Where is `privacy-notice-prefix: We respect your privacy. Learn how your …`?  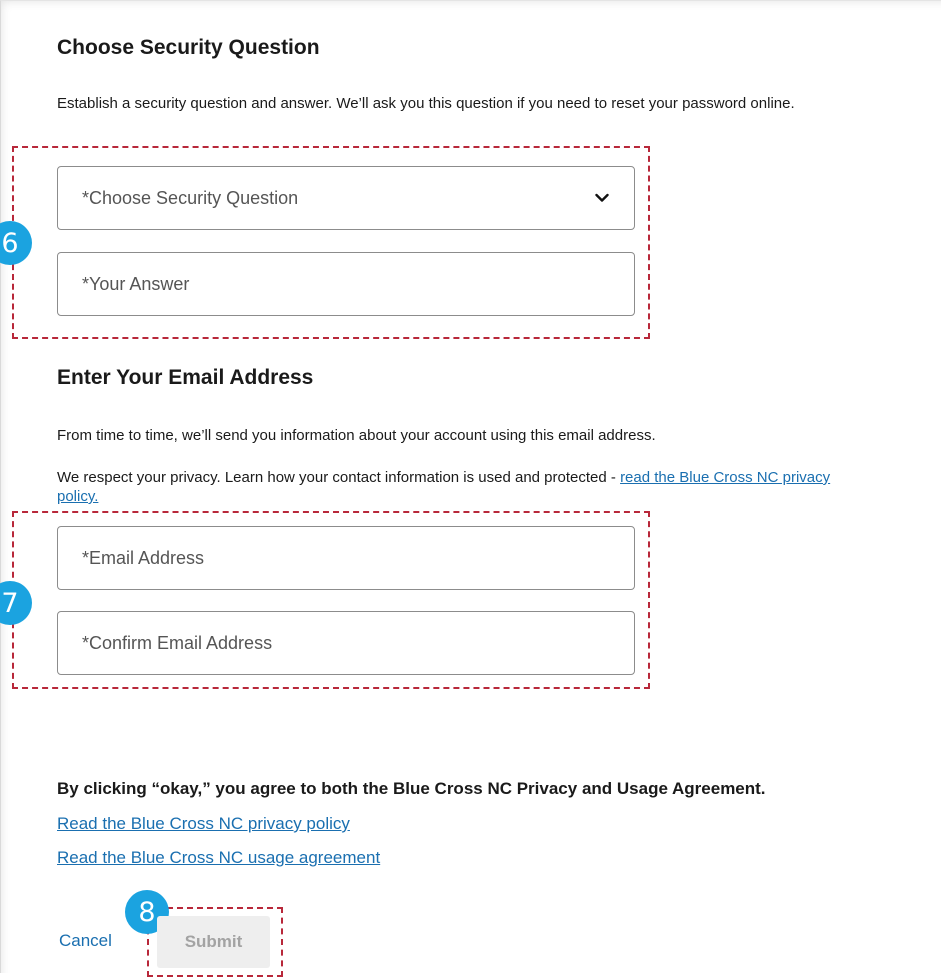
privacy-notice-prefix: We respect your privacy. Learn how your … is located at coordinates (339, 477).